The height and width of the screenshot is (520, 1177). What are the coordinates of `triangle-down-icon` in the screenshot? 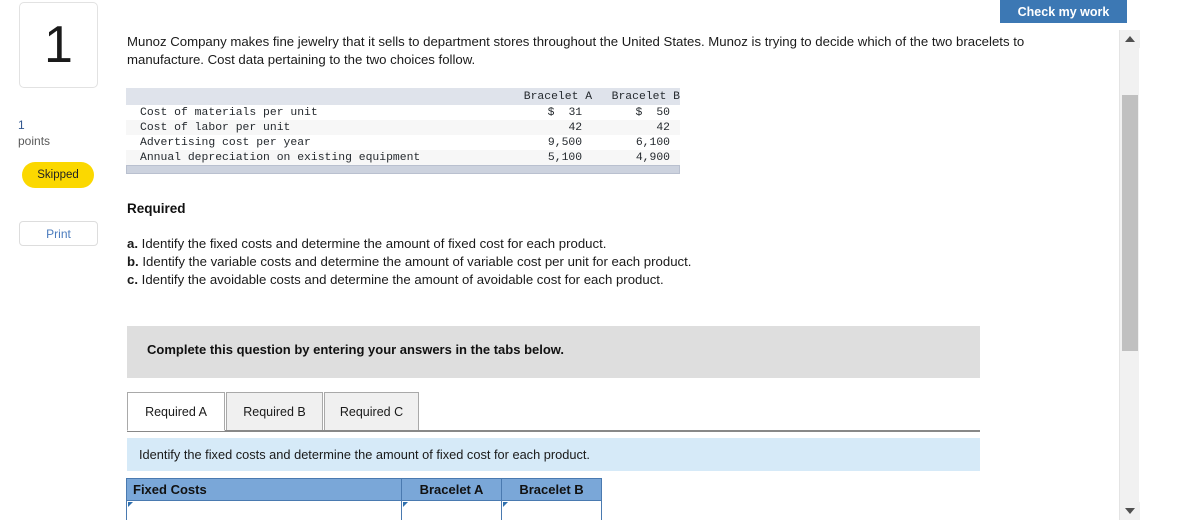 It's located at (1130, 511).